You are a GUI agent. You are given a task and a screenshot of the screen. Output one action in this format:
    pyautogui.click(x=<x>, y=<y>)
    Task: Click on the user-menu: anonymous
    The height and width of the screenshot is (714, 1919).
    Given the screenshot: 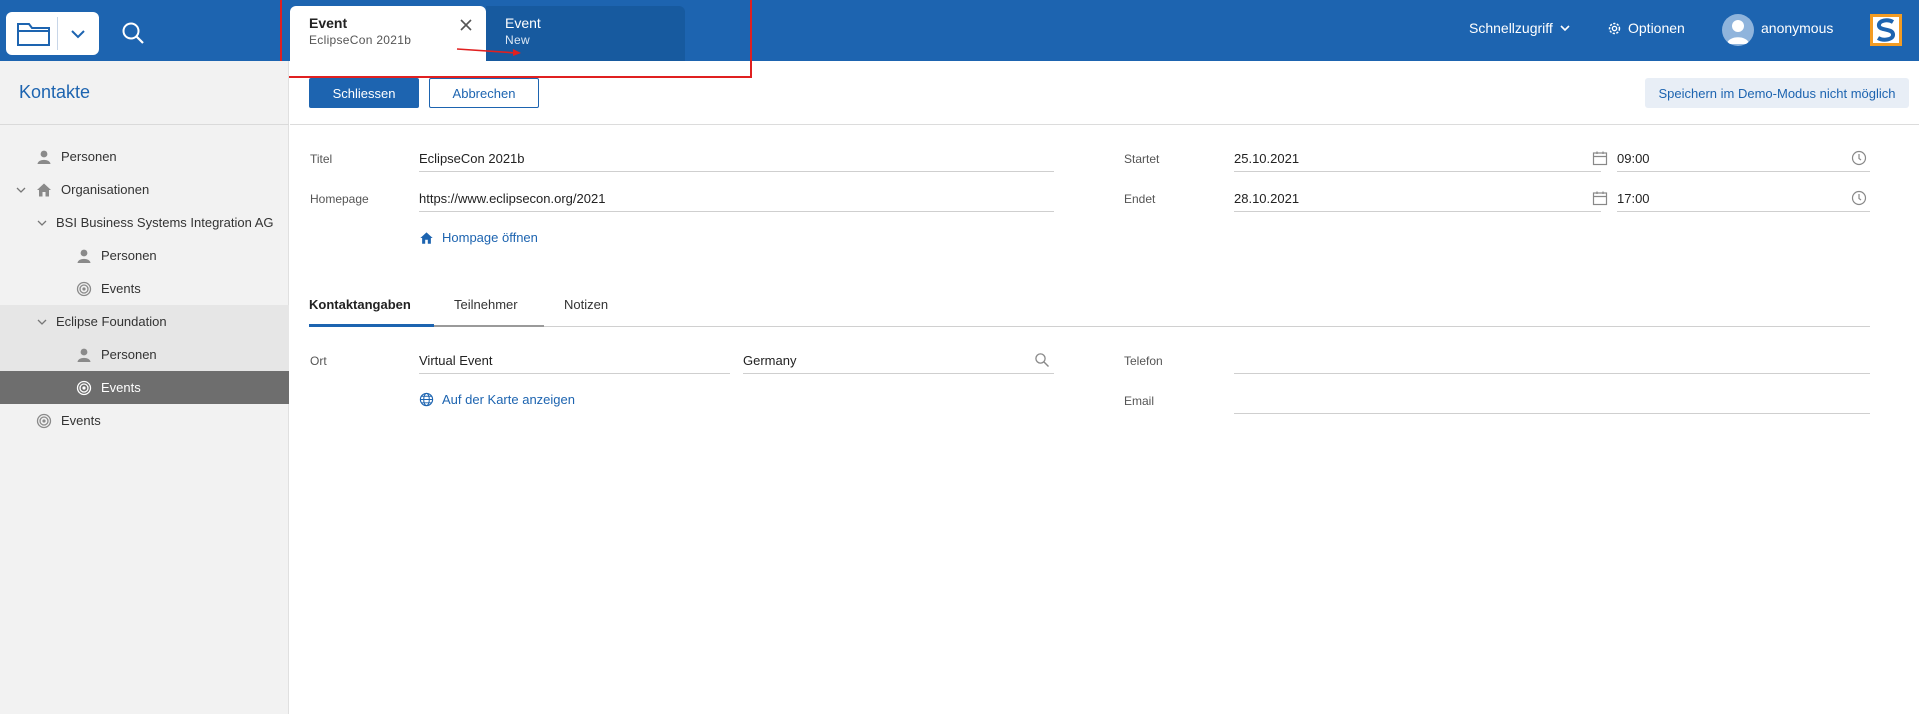 What is the action you would take?
    pyautogui.click(x=1797, y=28)
    